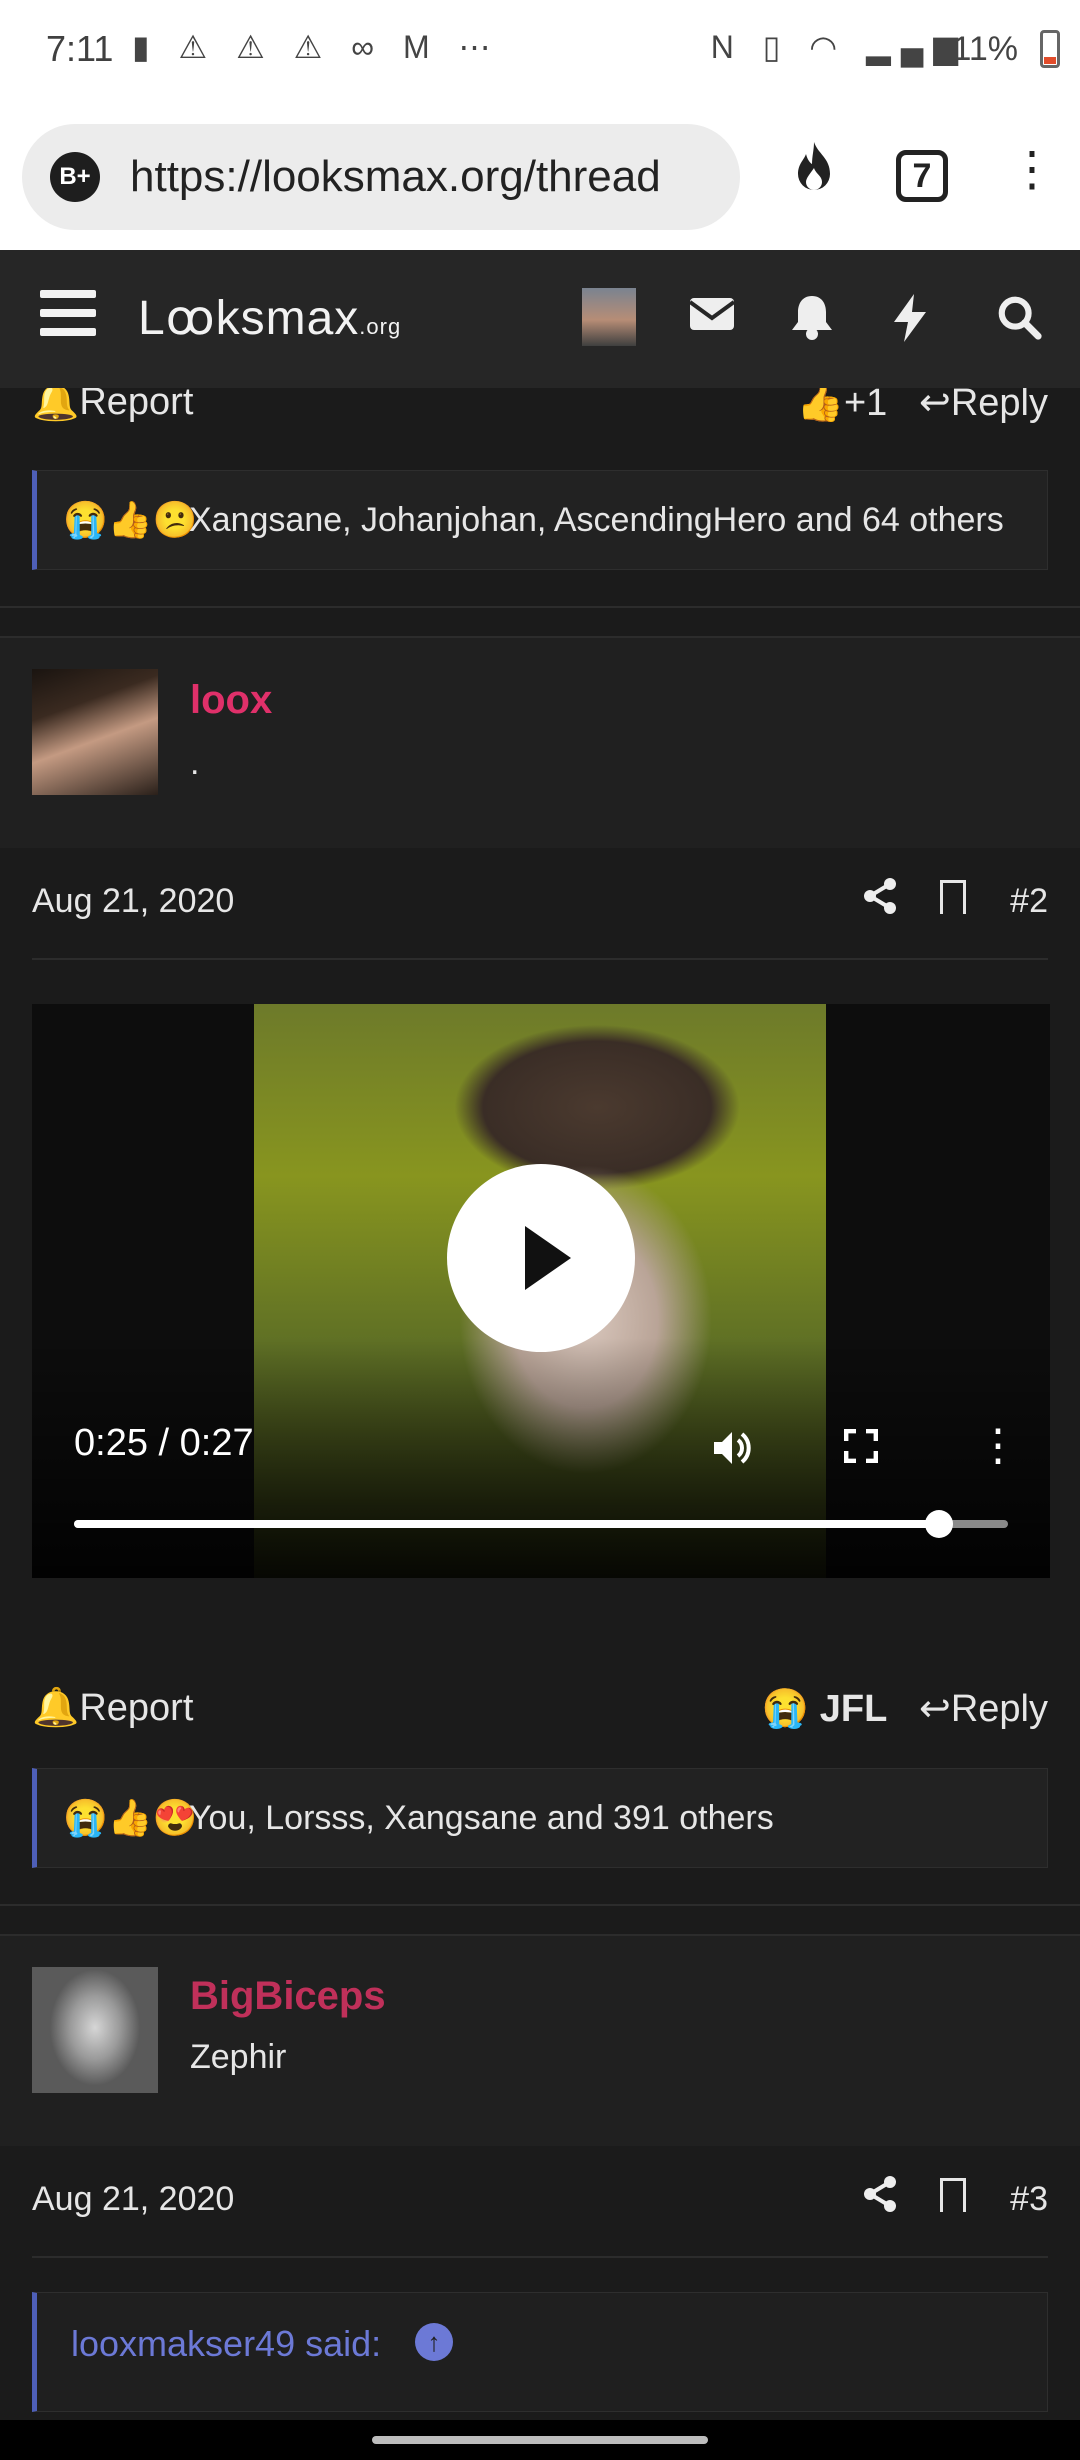  Describe the element at coordinates (839, 47) in the screenshot. I see `system-icons: N ▯ ◠ ▂▄▆` at that location.